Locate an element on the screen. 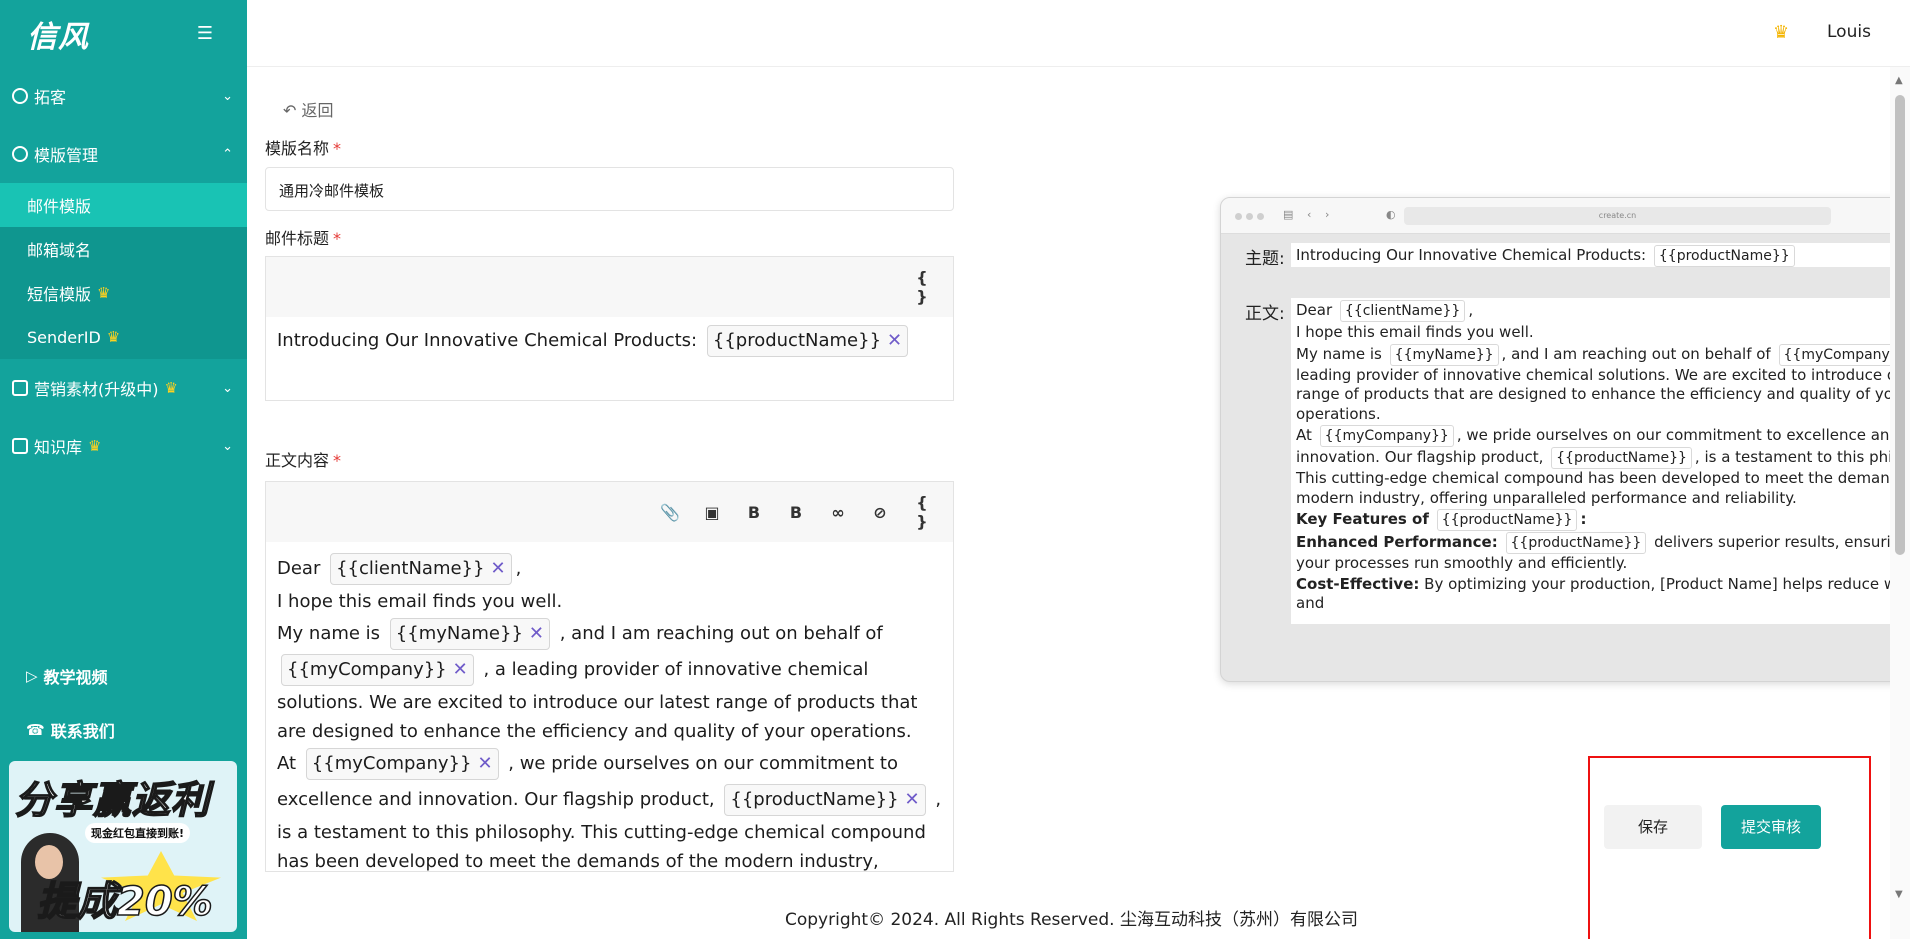  nav-group-templates: 模版管理 ⌃ is located at coordinates (123, 154).